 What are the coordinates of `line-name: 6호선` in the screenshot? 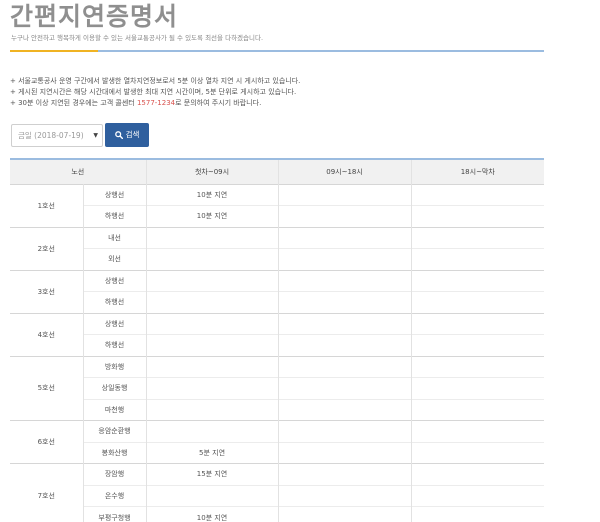 It's located at (46, 442).